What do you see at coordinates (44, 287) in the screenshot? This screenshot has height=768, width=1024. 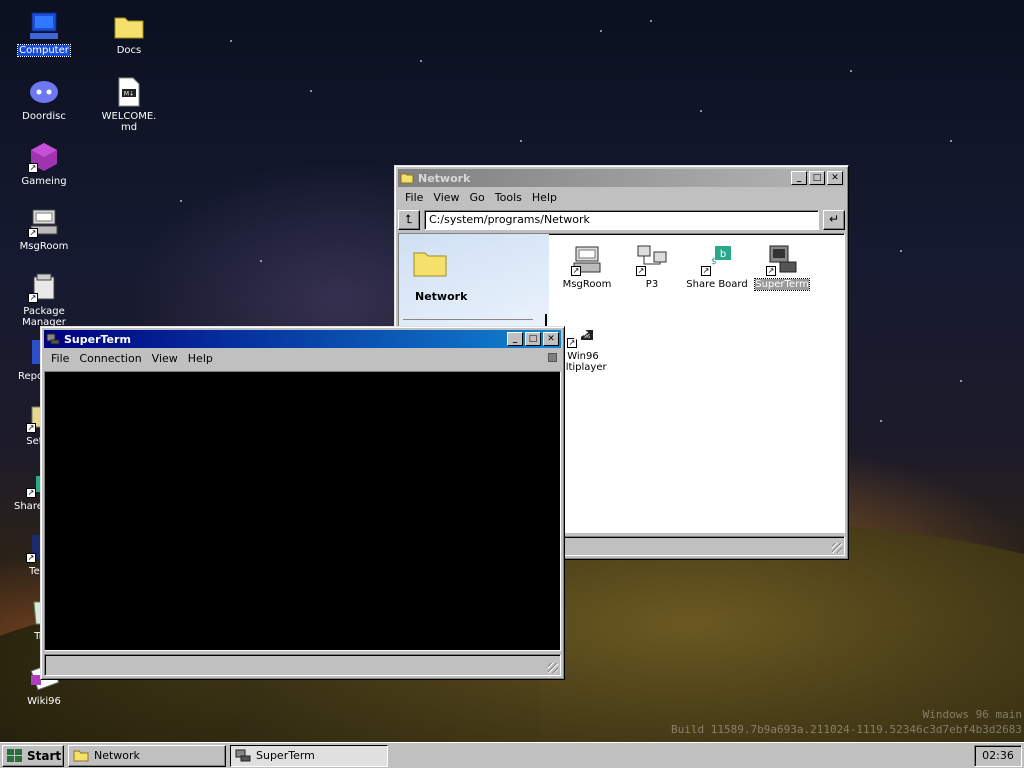 I see `package-icon: ↗` at bounding box center [44, 287].